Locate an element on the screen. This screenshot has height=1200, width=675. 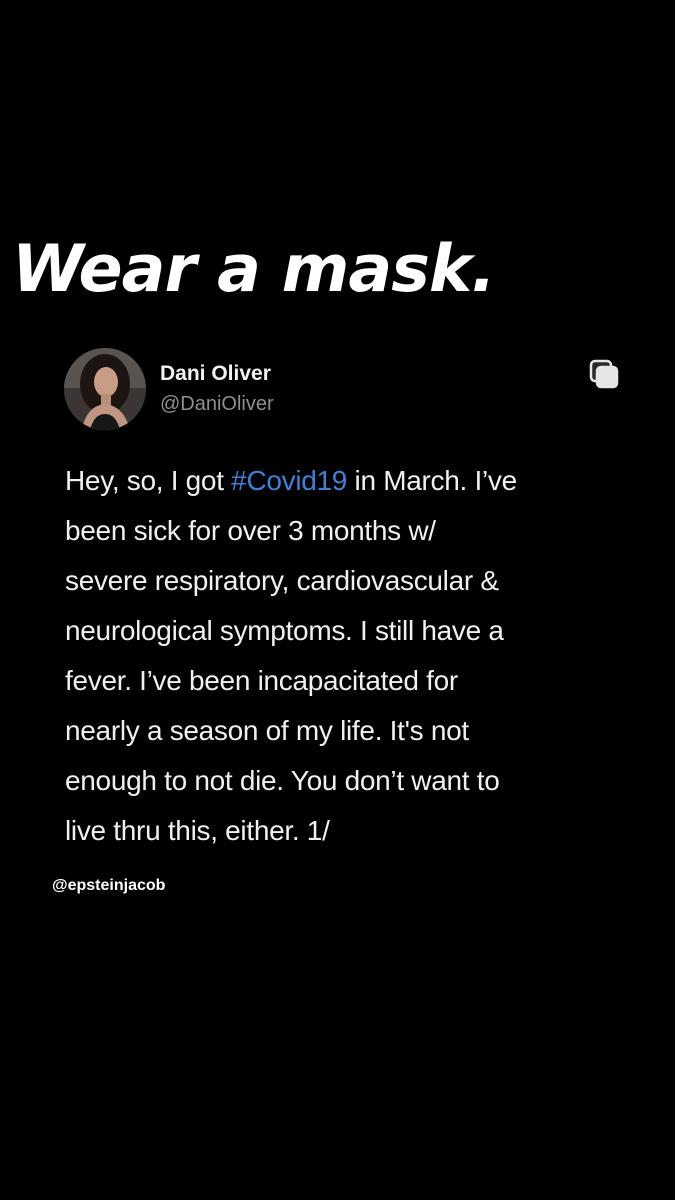
tweet-line: fever. I’ve been incapacitated for is located at coordinates (261, 680).